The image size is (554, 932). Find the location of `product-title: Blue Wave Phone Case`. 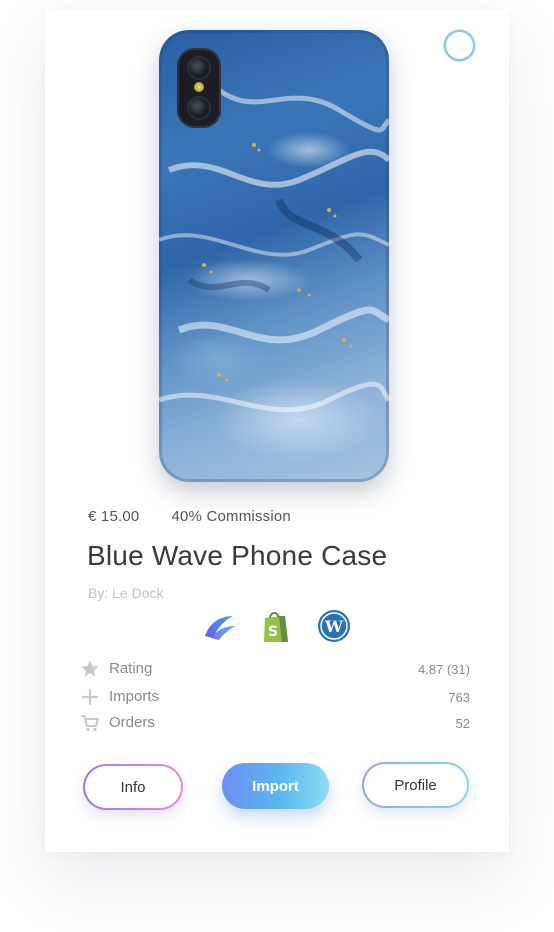

product-title: Blue Wave Phone Case is located at coordinates (237, 555).